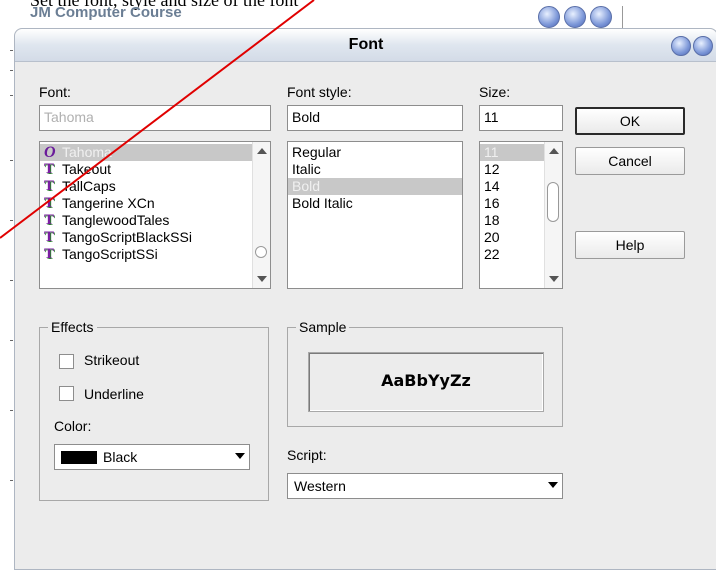 Image resolution: width=716 pixels, height=570 pixels. What do you see at coordinates (89, 186) in the screenshot?
I see `font-list-item-label: TallCaps` at bounding box center [89, 186].